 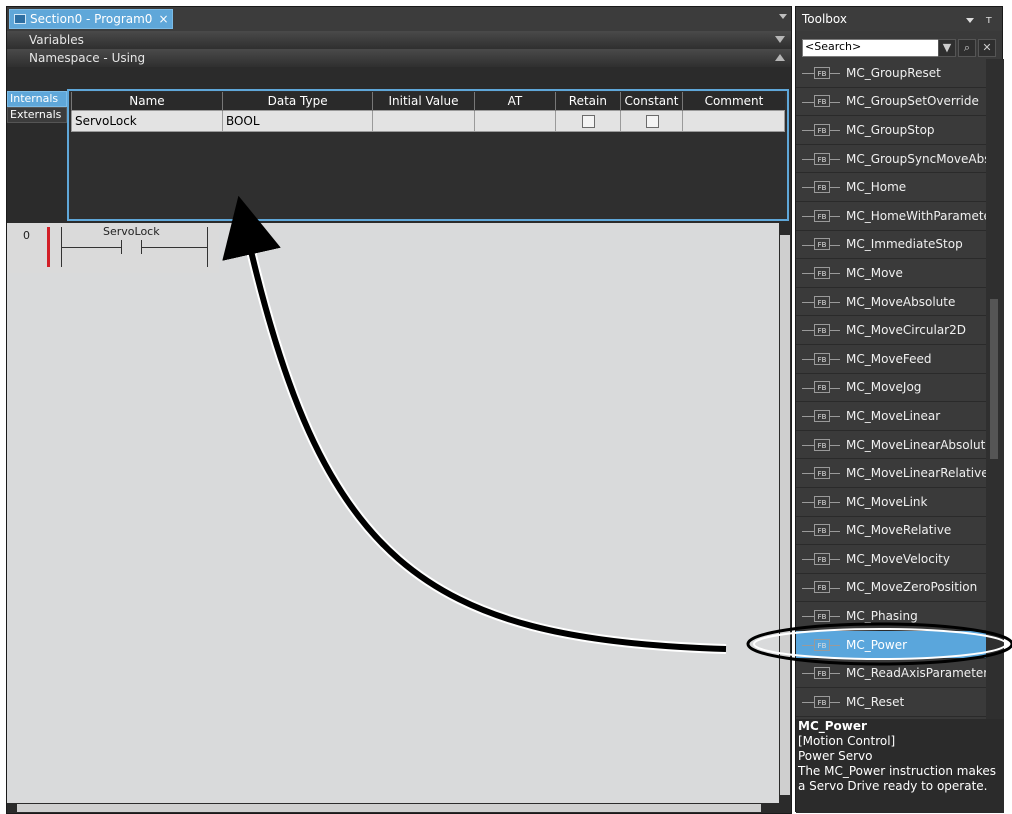 What do you see at coordinates (916, 473) in the screenshot?
I see `toolbox-item-label: MC_MoveLinearRelative` at bounding box center [916, 473].